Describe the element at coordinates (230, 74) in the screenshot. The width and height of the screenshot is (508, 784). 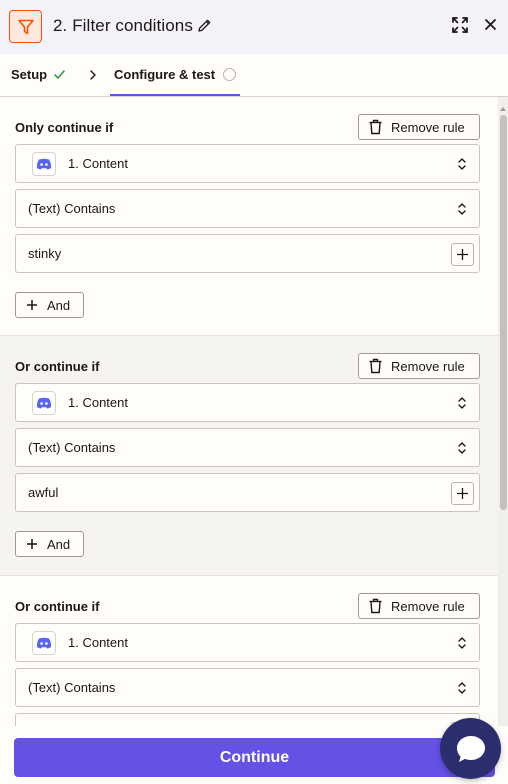
I see `incomplete-status-icon` at that location.